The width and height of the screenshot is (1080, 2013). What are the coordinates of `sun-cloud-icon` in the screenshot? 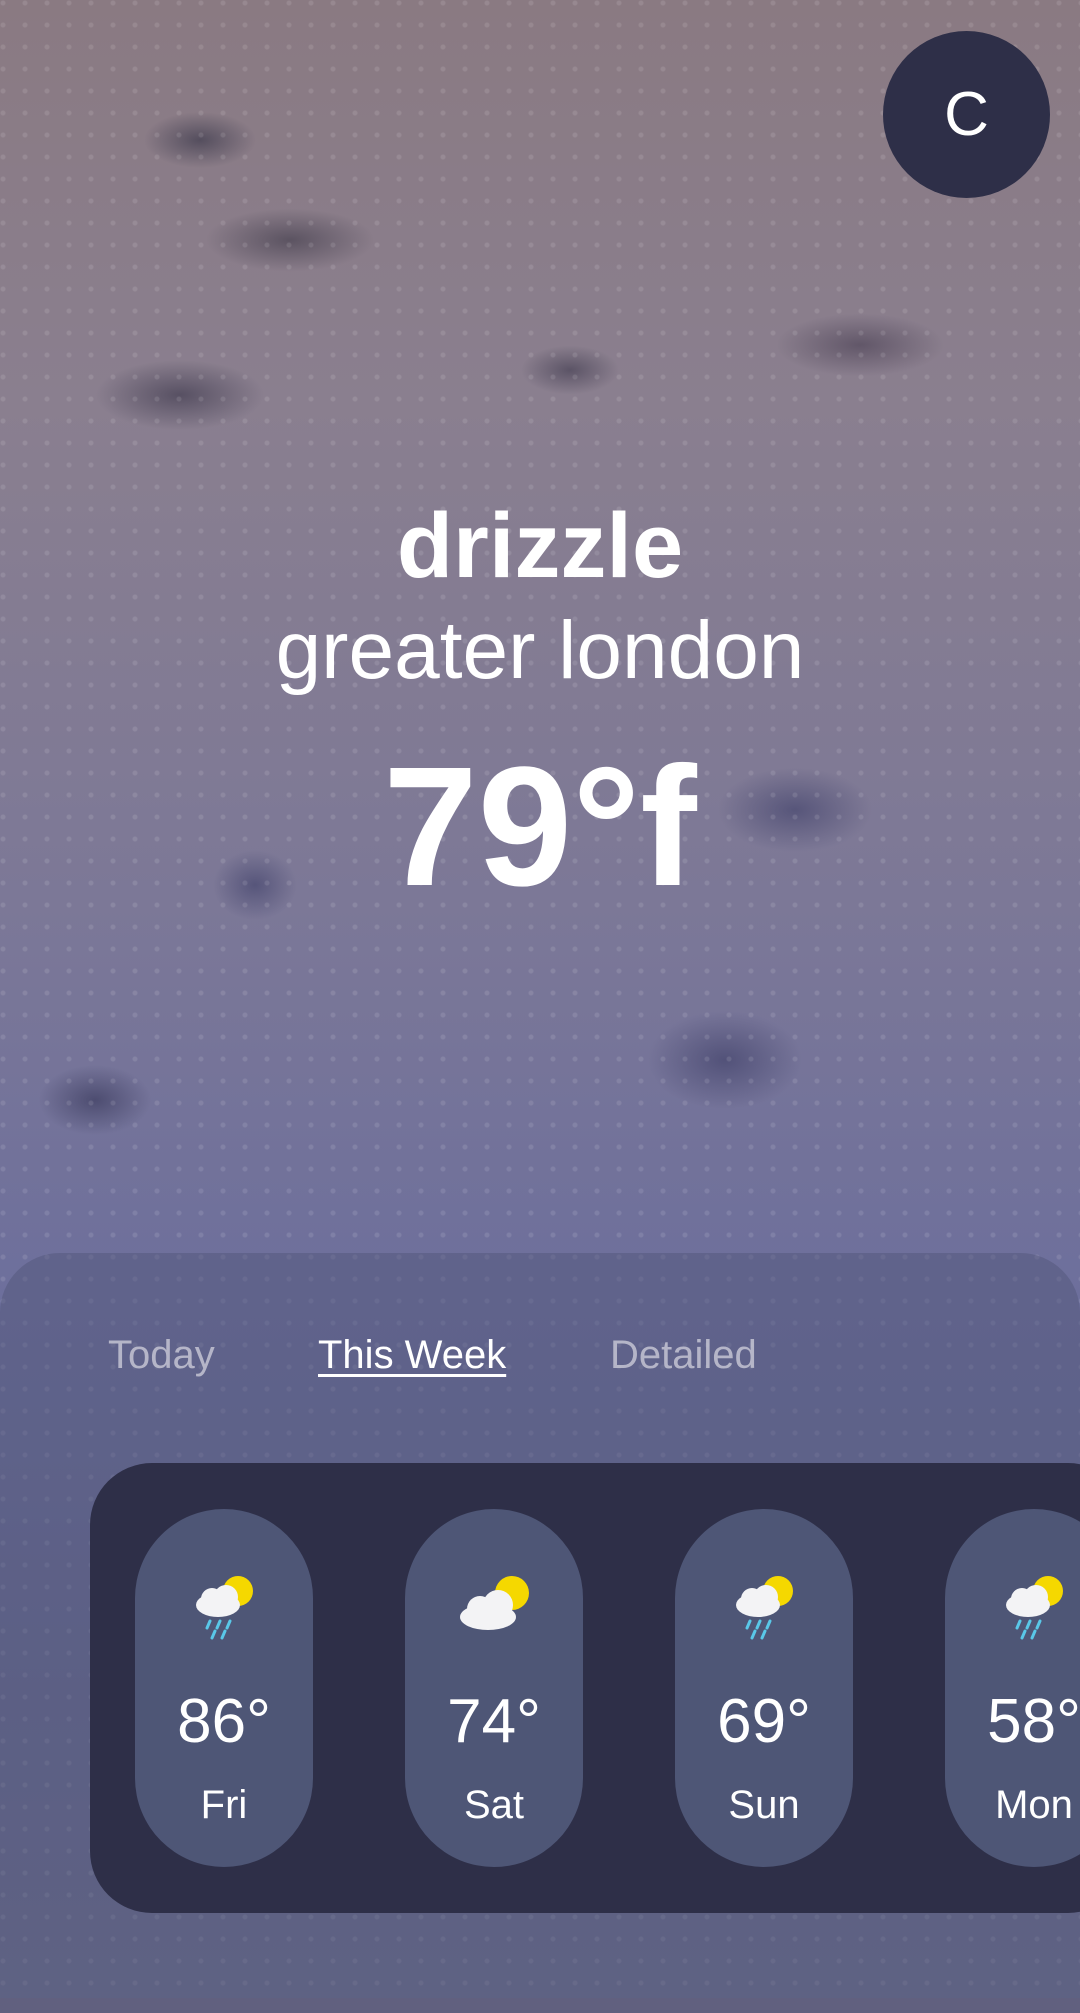 It's located at (494, 1603).